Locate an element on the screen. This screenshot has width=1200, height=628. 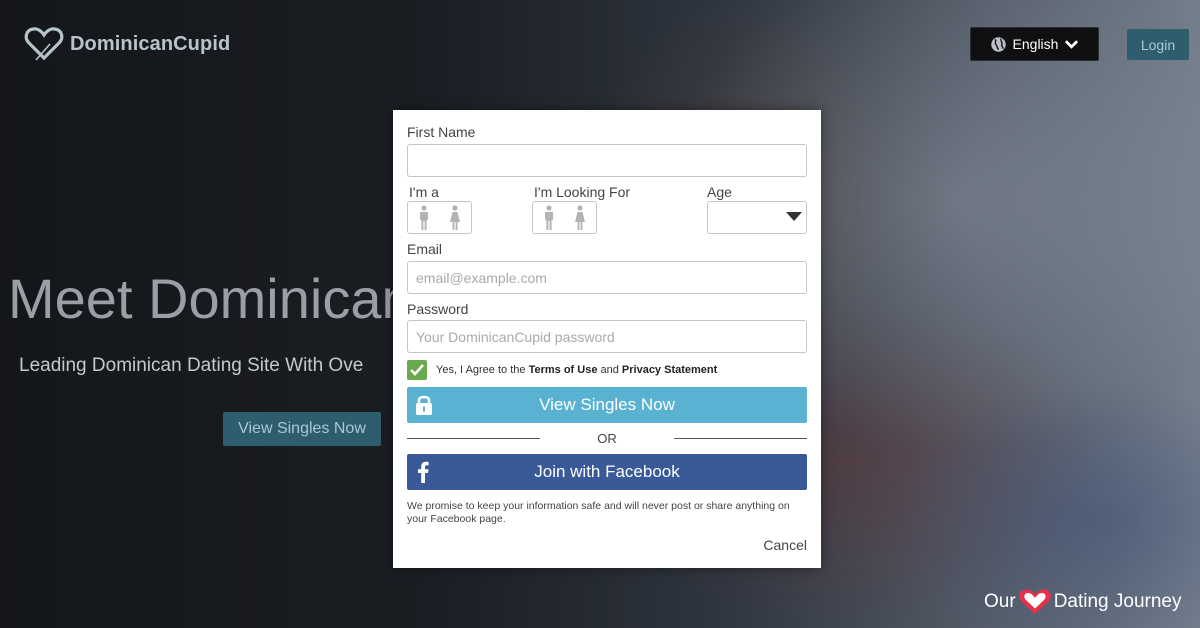
checkmark-icon is located at coordinates (417, 370).